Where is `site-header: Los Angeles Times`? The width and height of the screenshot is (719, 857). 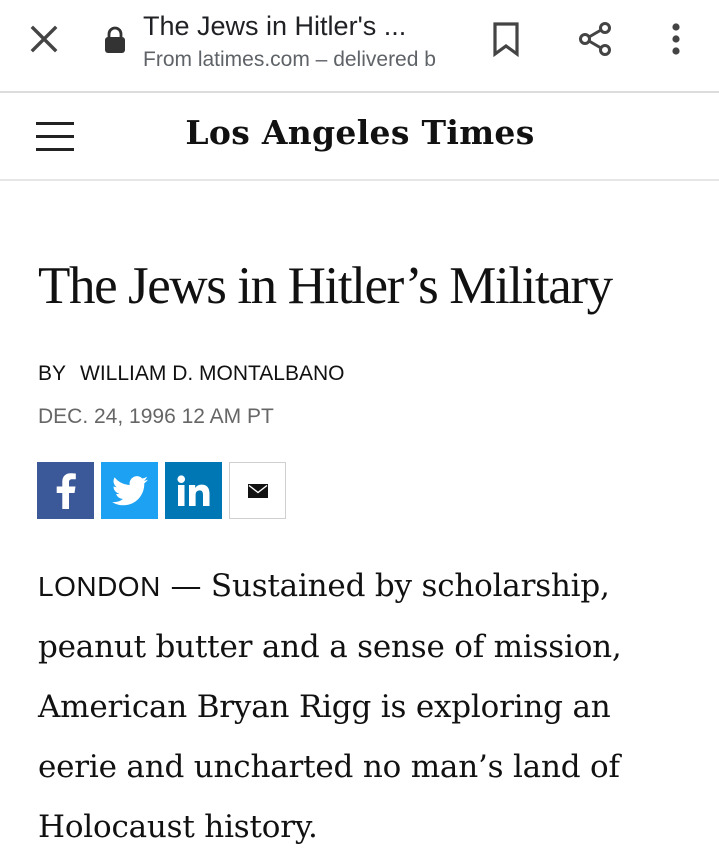 site-header: Los Angeles Times is located at coordinates (359, 137).